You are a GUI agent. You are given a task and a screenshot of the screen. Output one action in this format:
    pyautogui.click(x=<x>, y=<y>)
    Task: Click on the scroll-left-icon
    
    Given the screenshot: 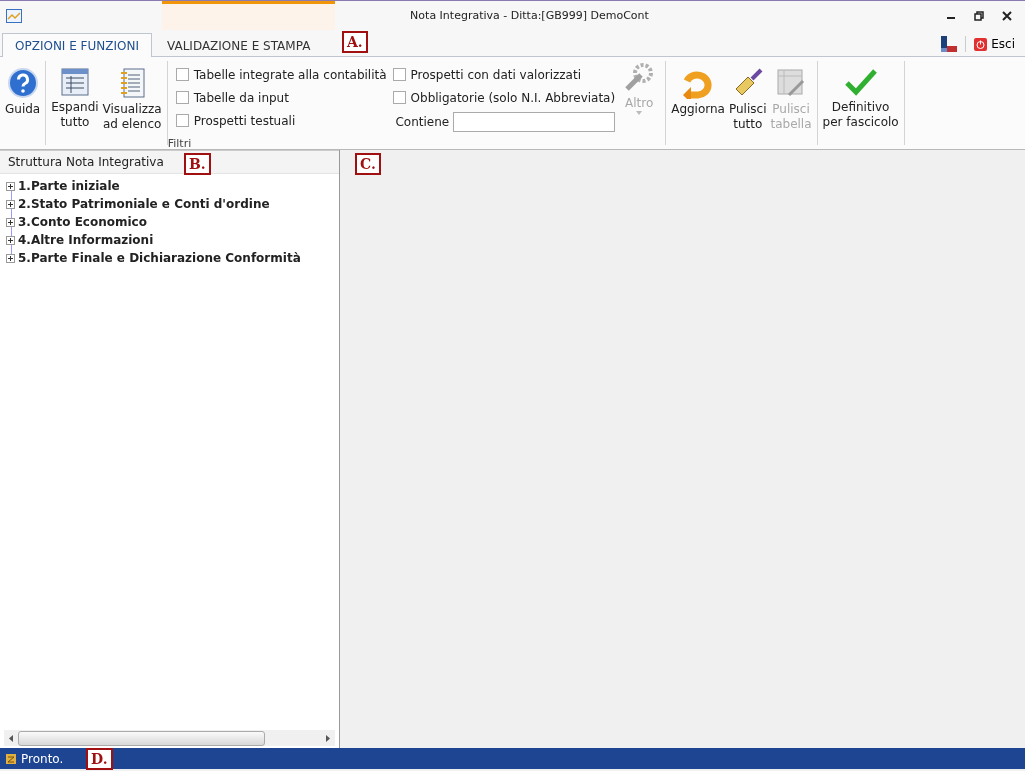 What is the action you would take?
    pyautogui.click(x=11, y=738)
    